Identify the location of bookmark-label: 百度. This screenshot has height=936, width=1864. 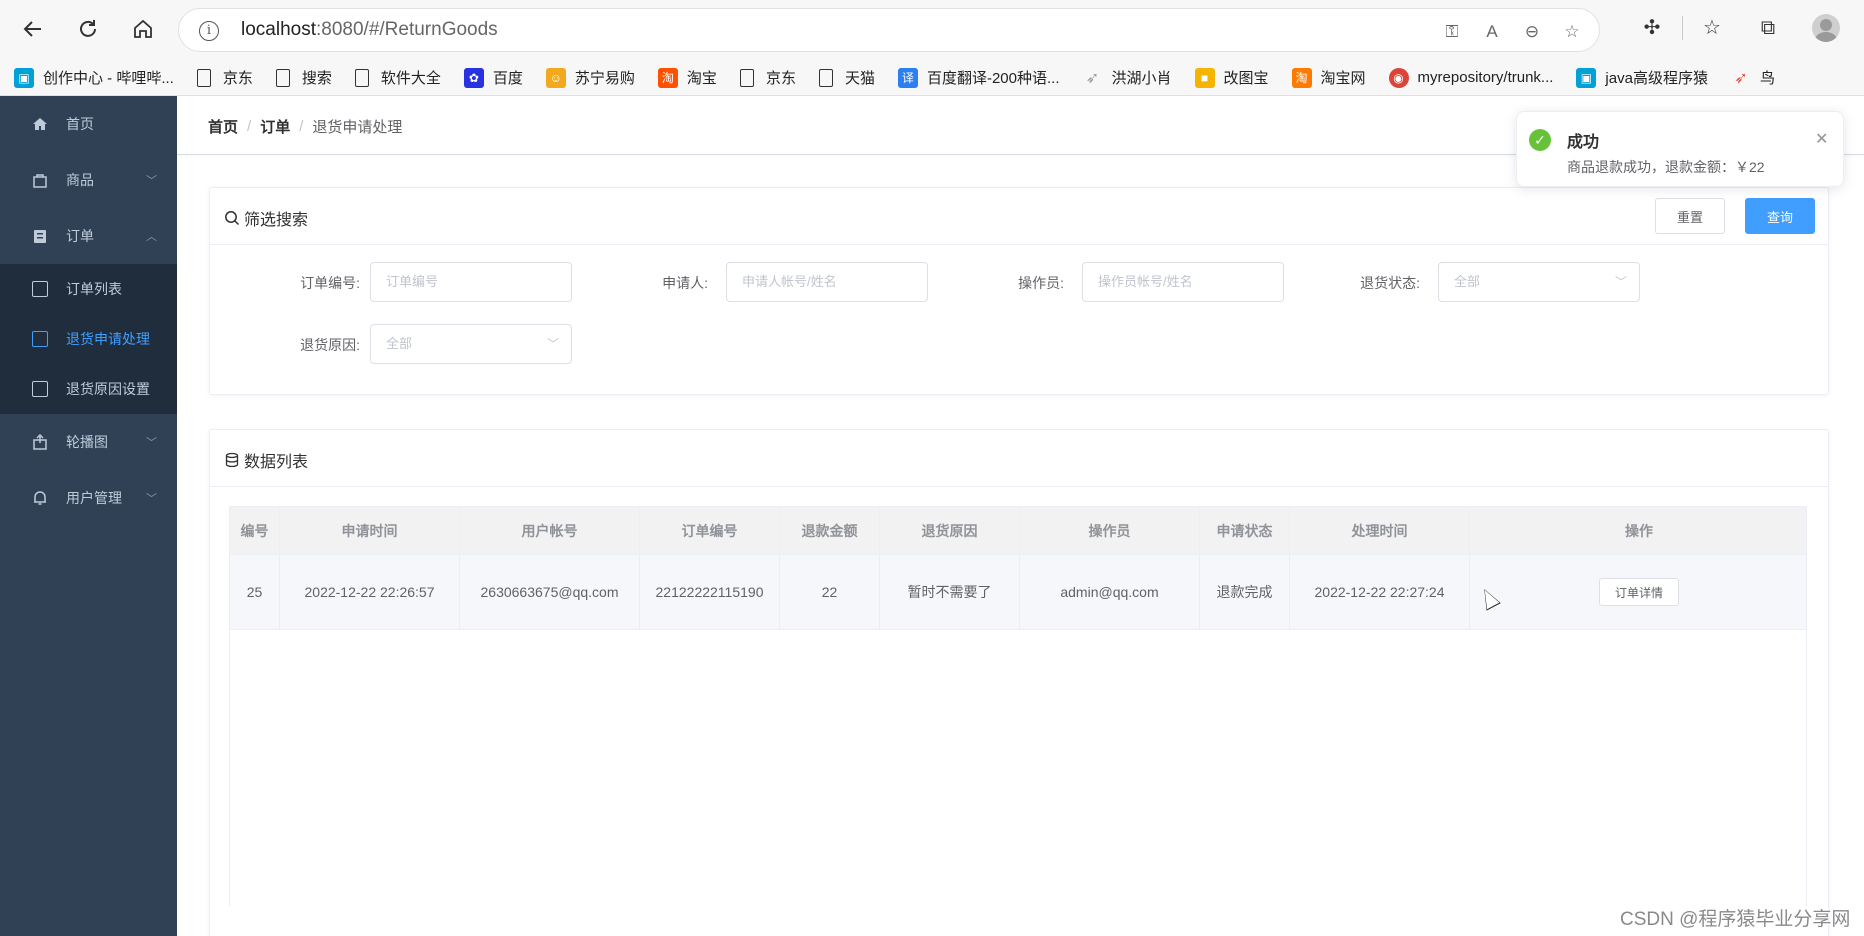
(507, 78).